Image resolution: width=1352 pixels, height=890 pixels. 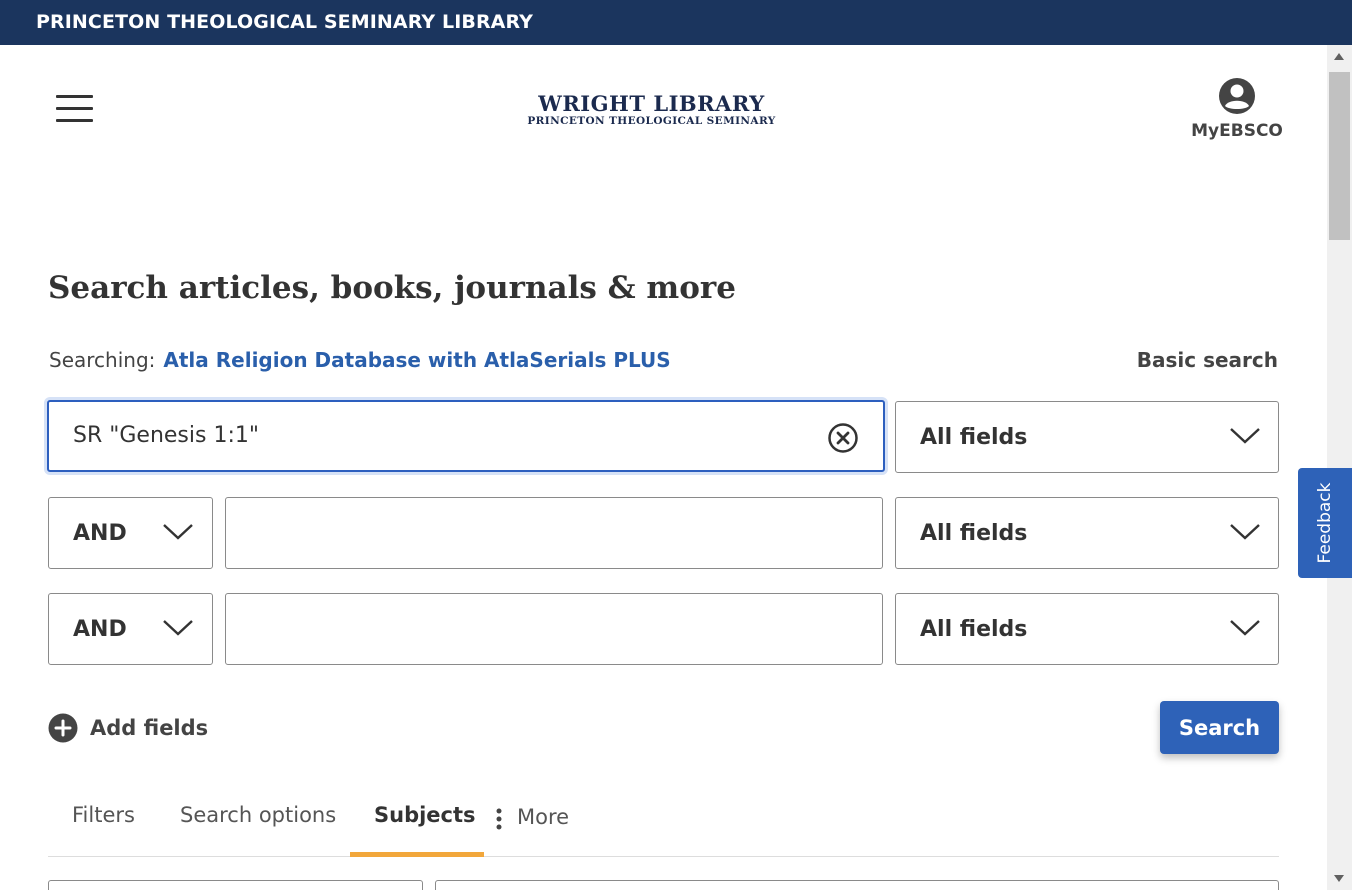 What do you see at coordinates (166, 435) in the screenshot?
I see `search-input-value: SR "Genesis 1:1"` at bounding box center [166, 435].